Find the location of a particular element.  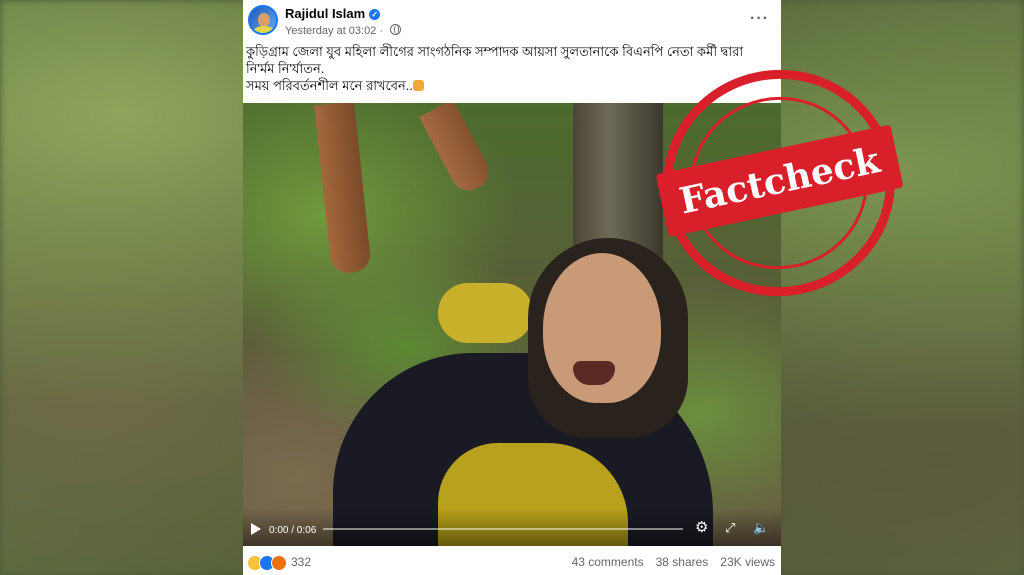

mute-icon: 🔈 is located at coordinates (761, 528).